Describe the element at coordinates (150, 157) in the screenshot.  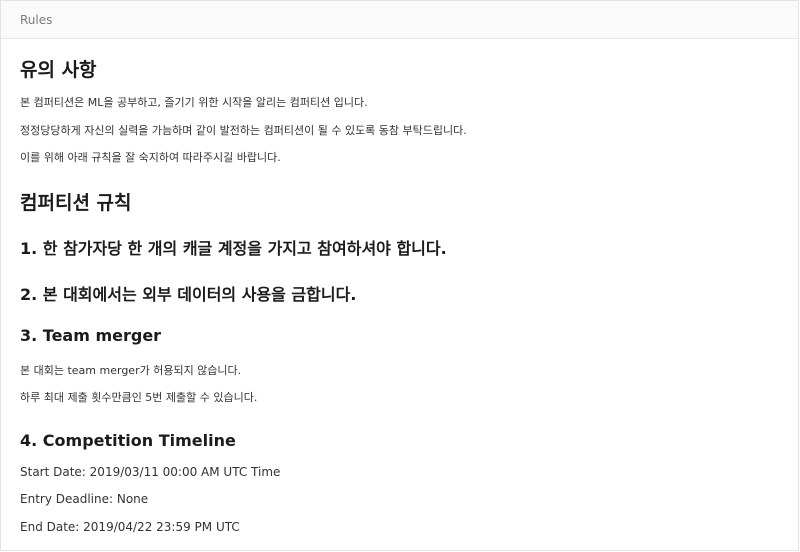
I see `notice-line: 이를 위해 아래 규칙을 잘 숙지하여 따라주시길 바랍니다.` at that location.